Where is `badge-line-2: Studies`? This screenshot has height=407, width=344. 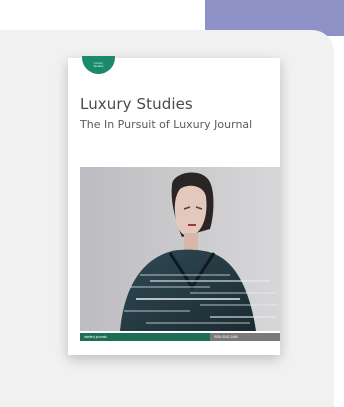 badge-line-2: Studies is located at coordinates (98, 66).